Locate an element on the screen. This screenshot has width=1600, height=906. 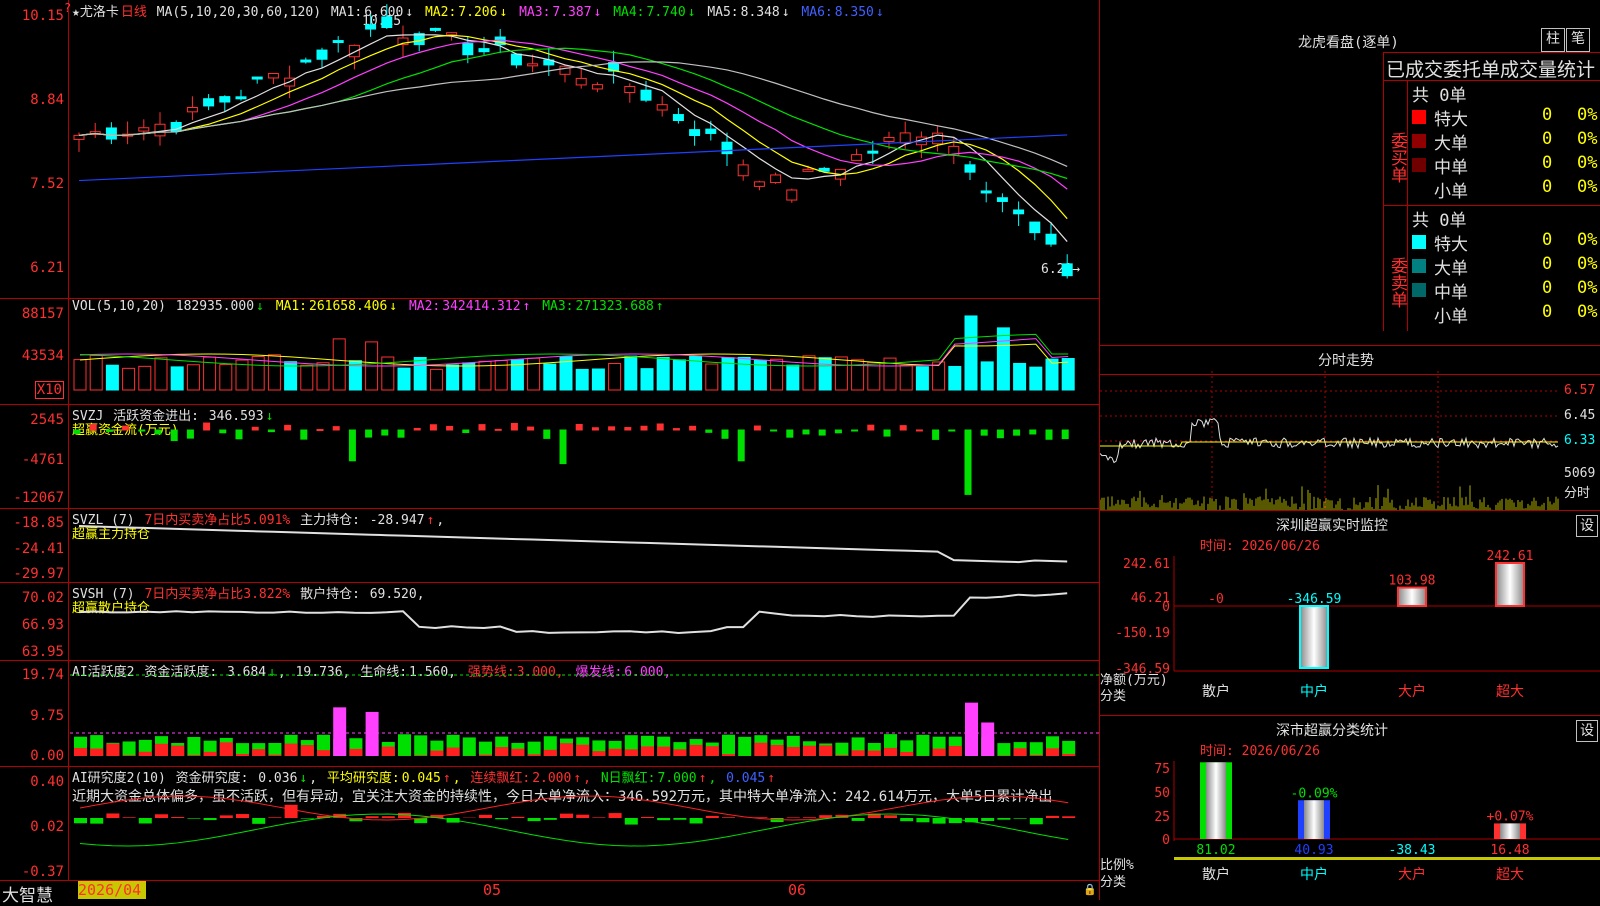
svsh-chart is located at coordinates (549, 621).